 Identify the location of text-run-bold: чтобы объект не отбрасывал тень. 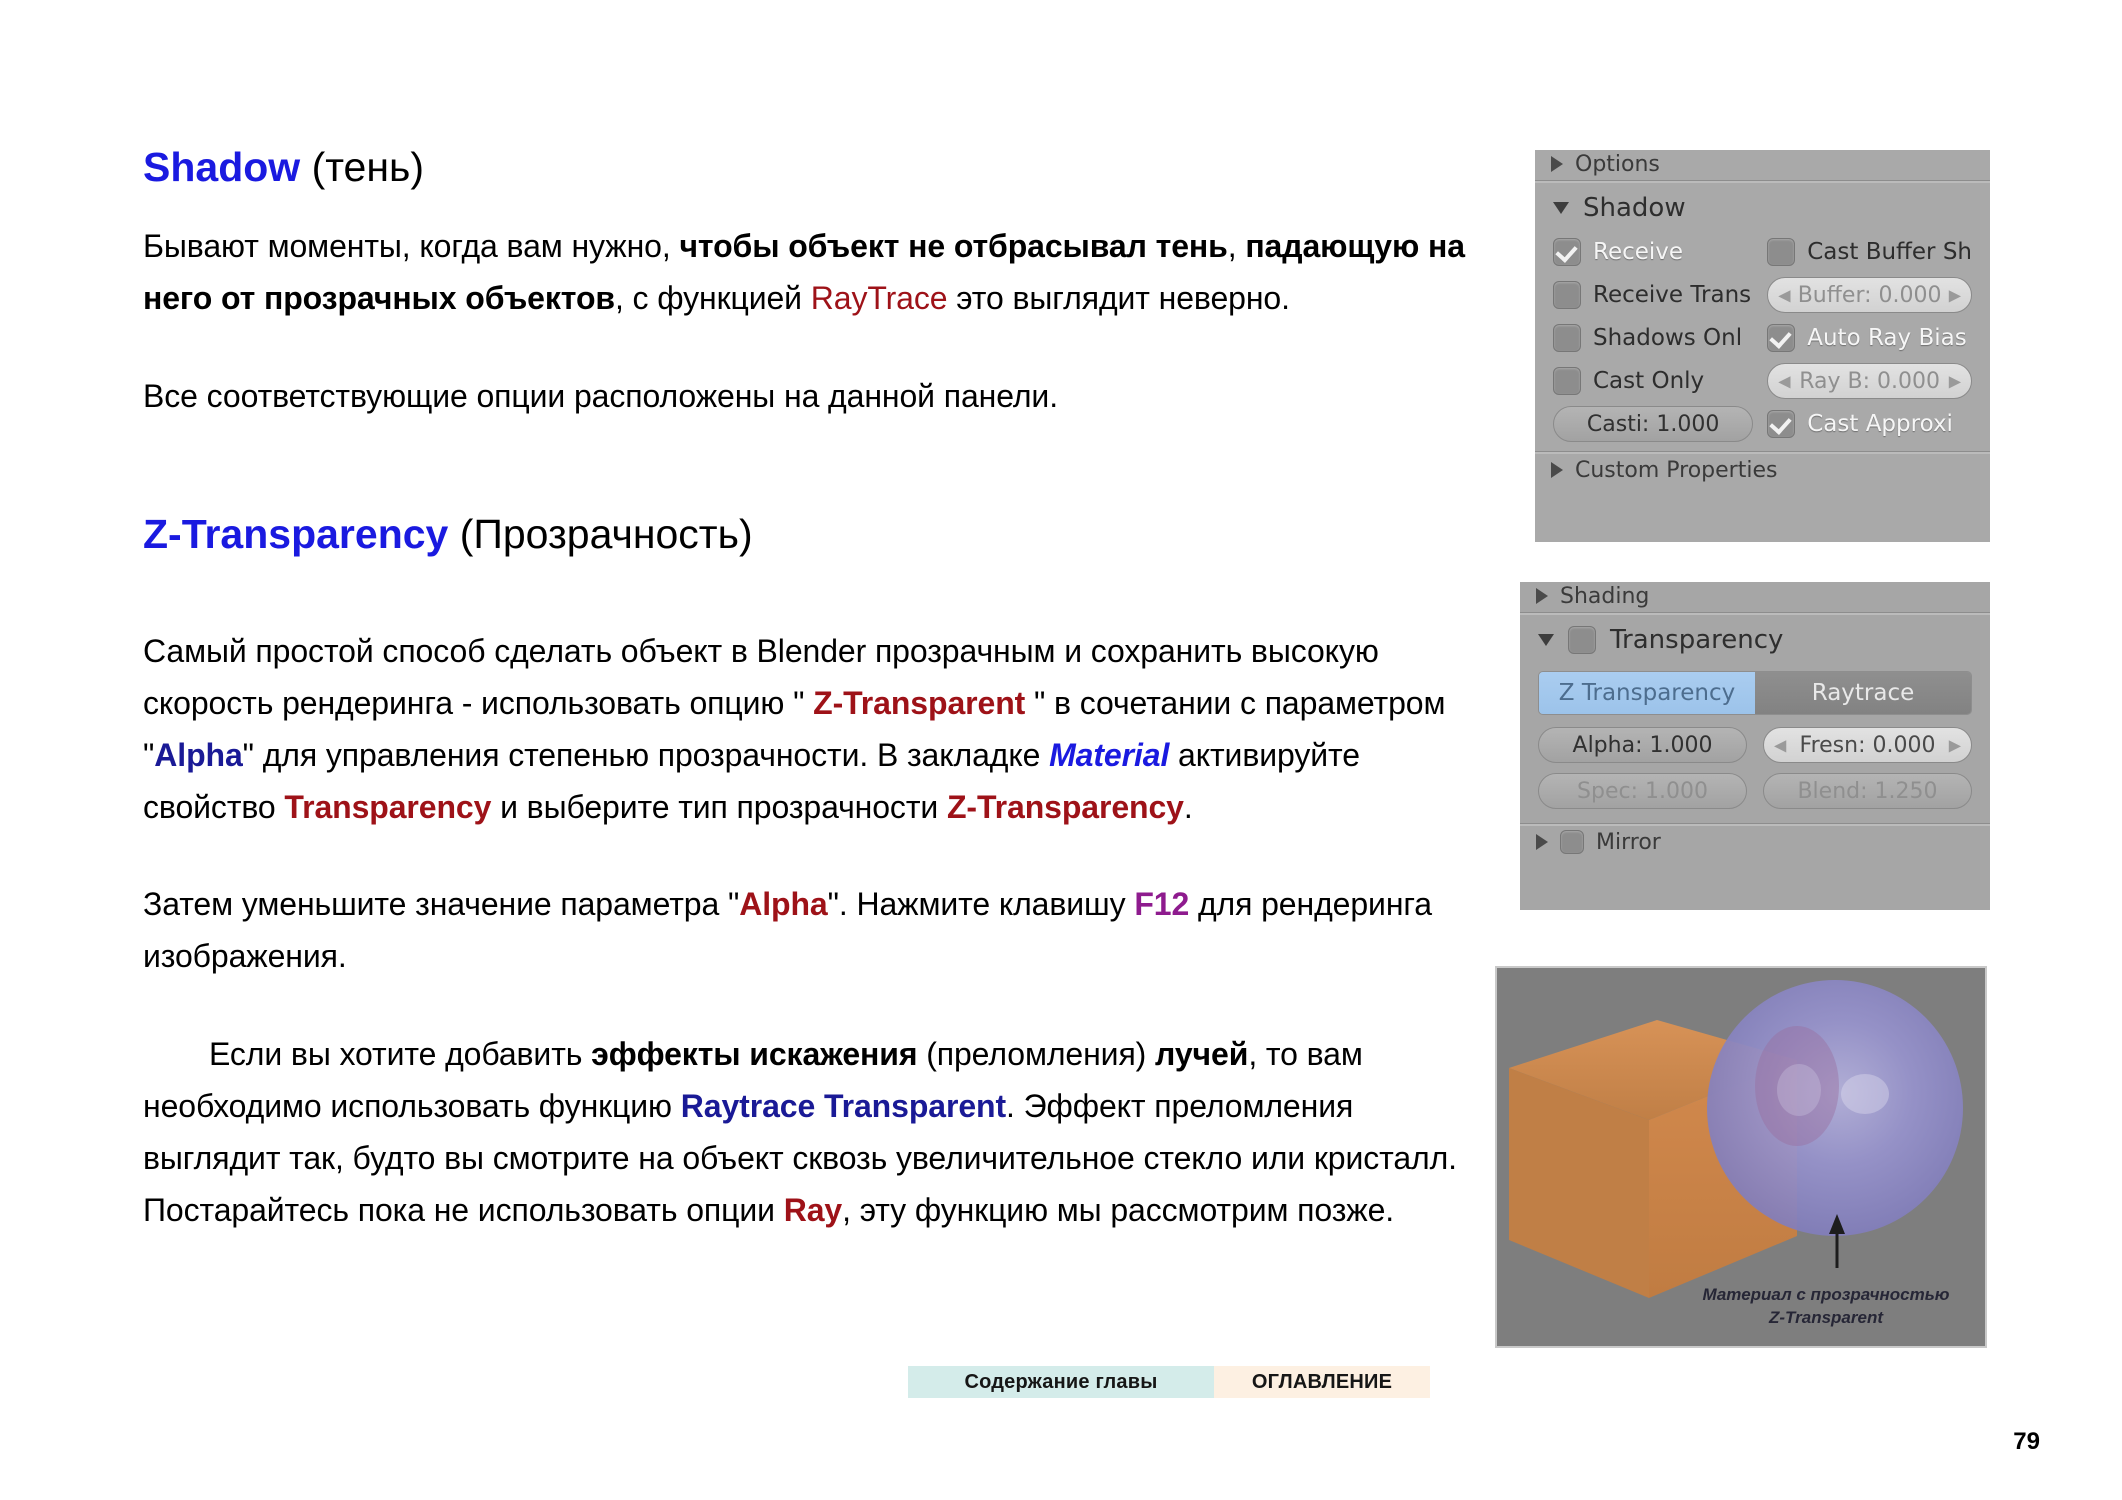
(953, 246).